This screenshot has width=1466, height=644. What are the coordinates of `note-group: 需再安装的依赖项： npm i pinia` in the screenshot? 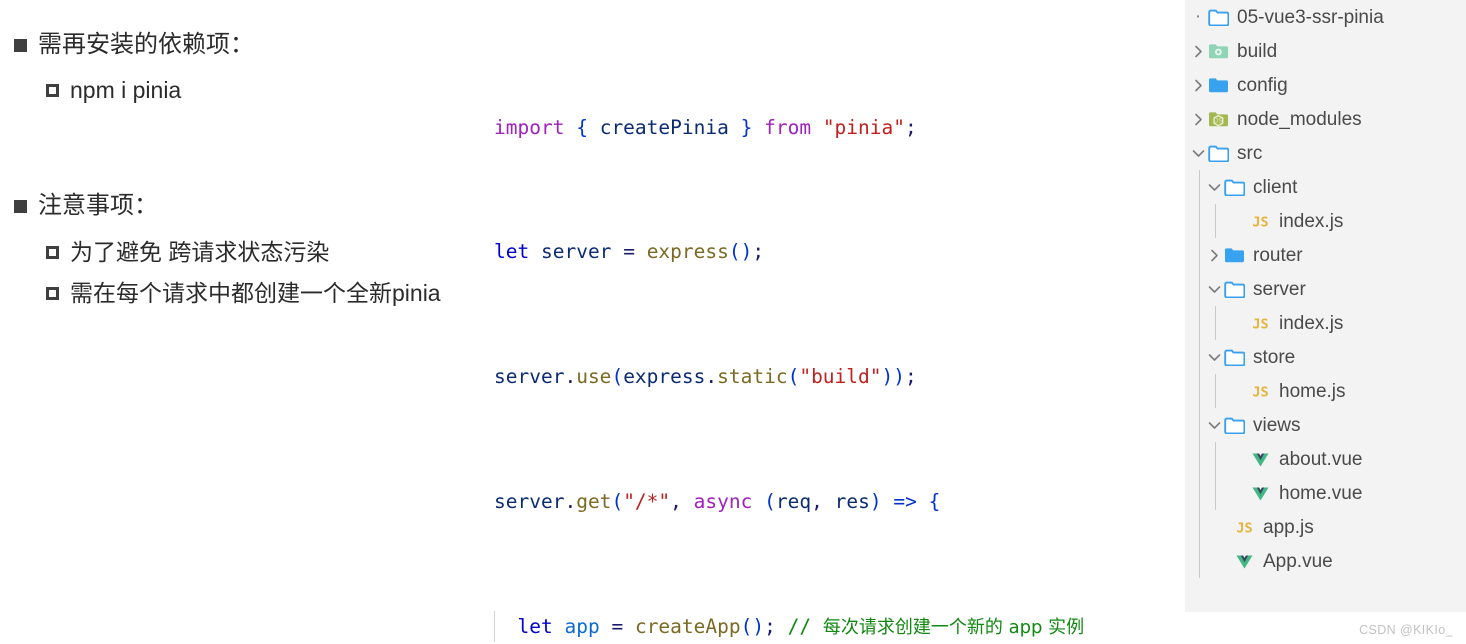 It's located at (245, 67).